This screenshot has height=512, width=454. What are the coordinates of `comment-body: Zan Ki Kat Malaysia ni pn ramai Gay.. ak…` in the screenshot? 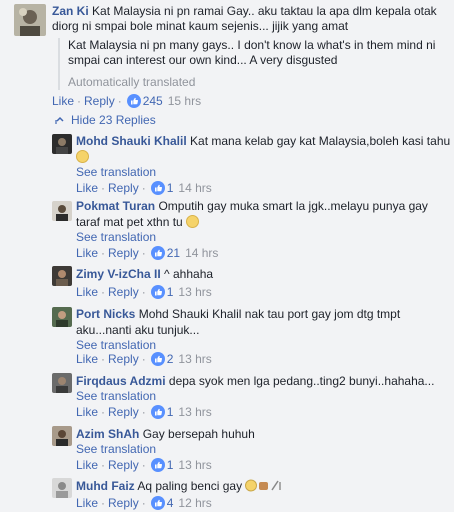 It's located at (248, 19).